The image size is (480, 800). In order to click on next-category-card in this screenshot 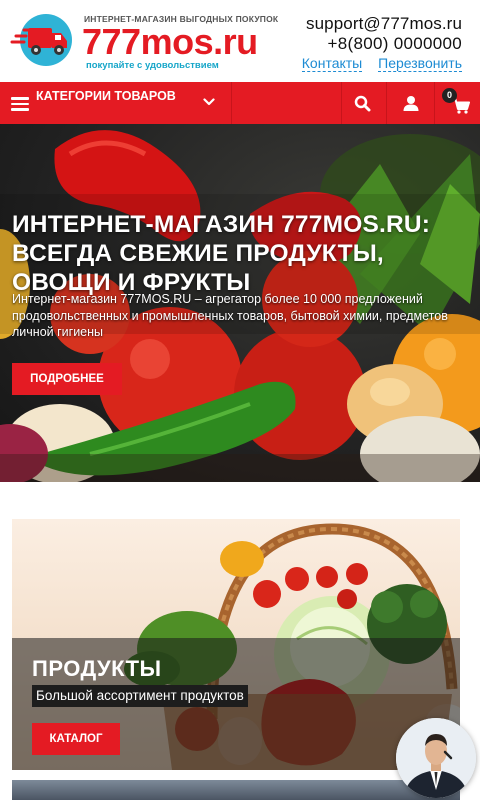, I will do `click(236, 790)`.